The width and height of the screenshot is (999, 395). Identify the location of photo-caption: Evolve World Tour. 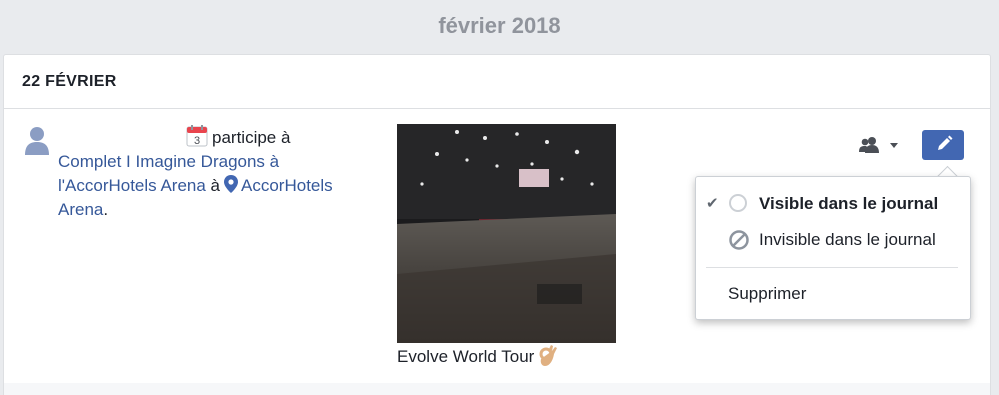
(477, 356).